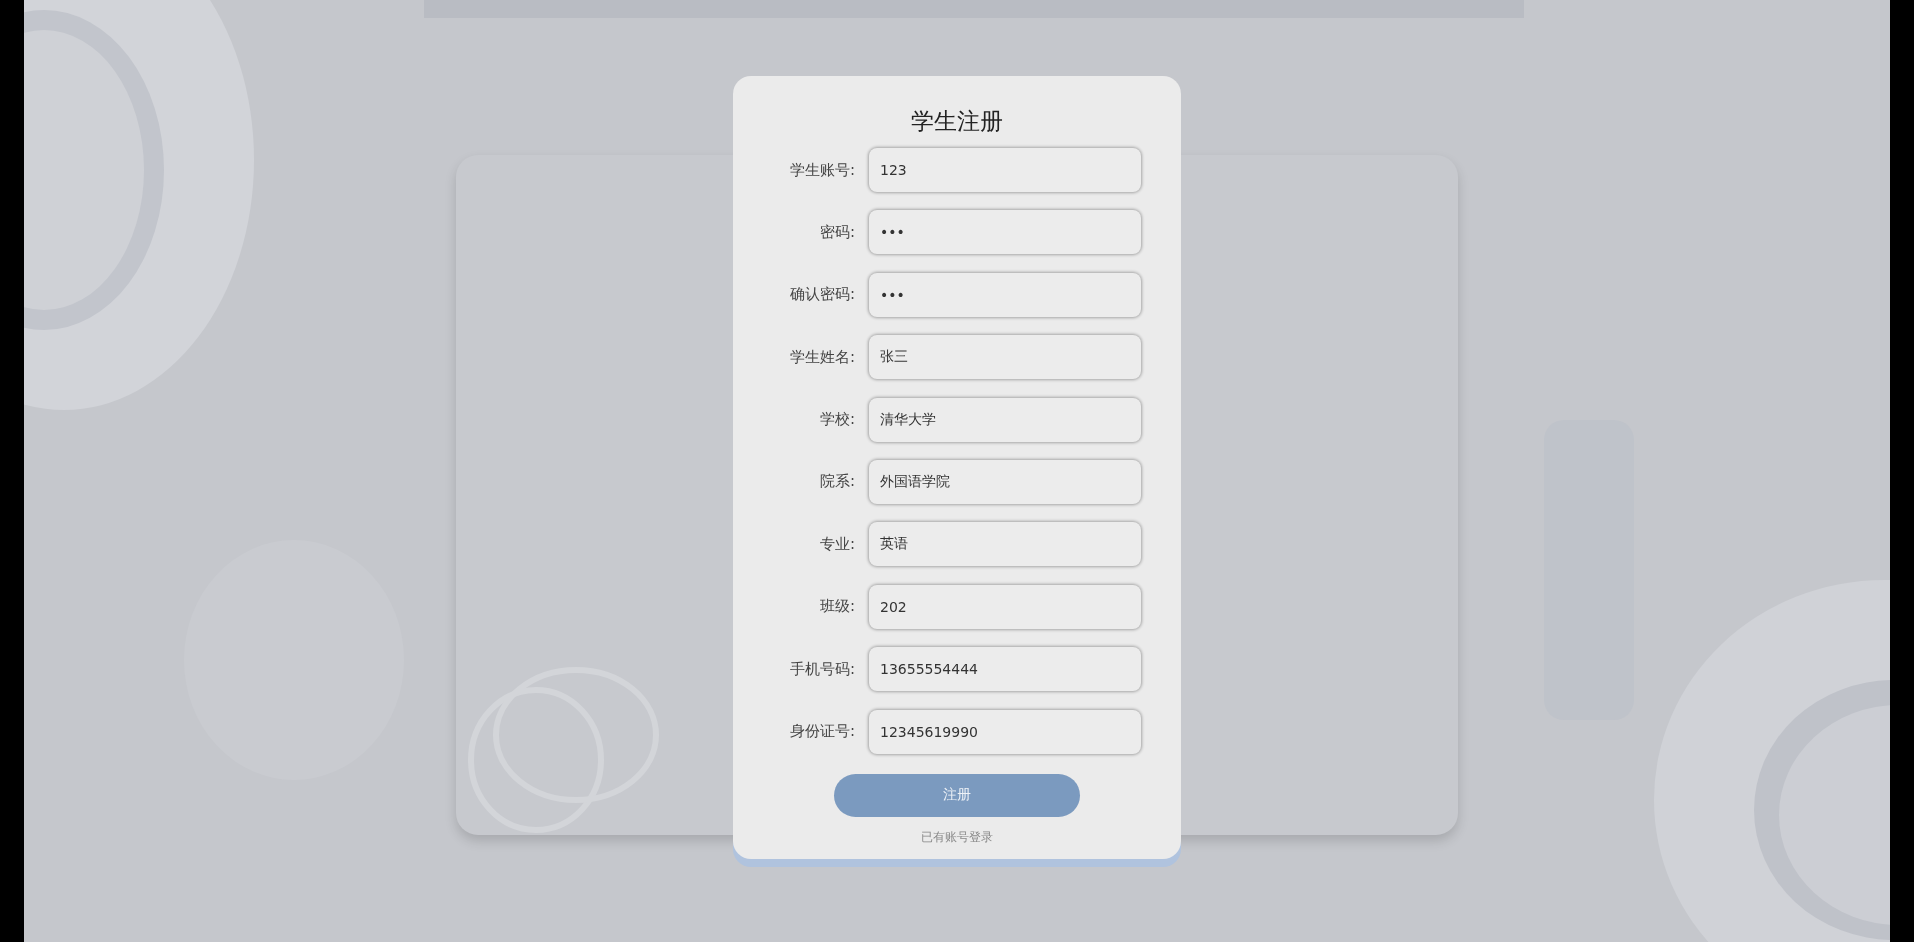 Image resolution: width=1914 pixels, height=942 pixels. Describe the element at coordinates (837, 232) in the screenshot. I see `field-label: 密码:` at that location.